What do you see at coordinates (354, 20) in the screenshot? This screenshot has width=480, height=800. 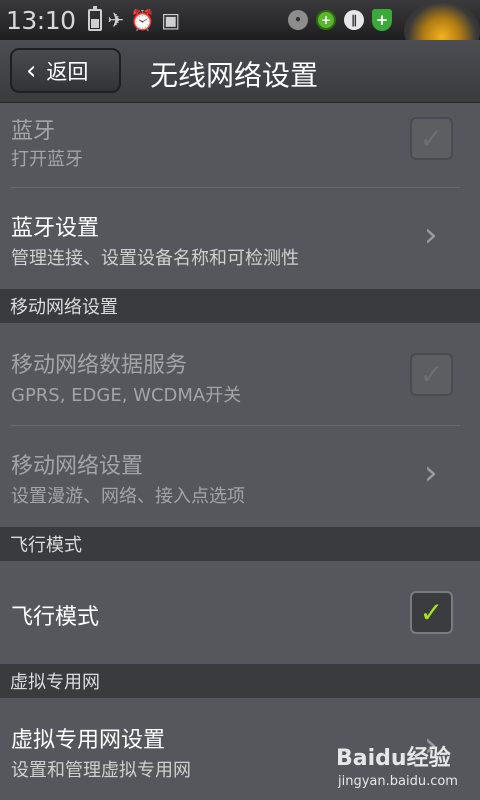 I see `pause-icon: ∥` at bounding box center [354, 20].